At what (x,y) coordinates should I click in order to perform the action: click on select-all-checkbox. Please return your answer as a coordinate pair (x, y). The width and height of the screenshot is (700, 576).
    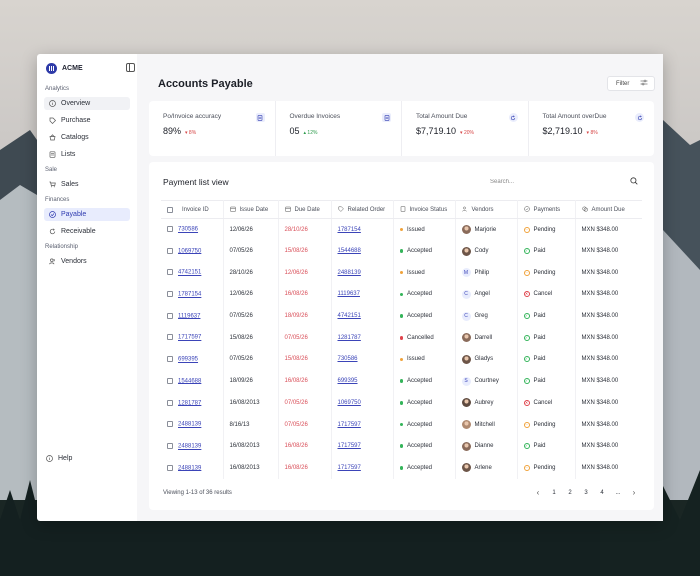
    Looking at the image, I should click on (170, 209).